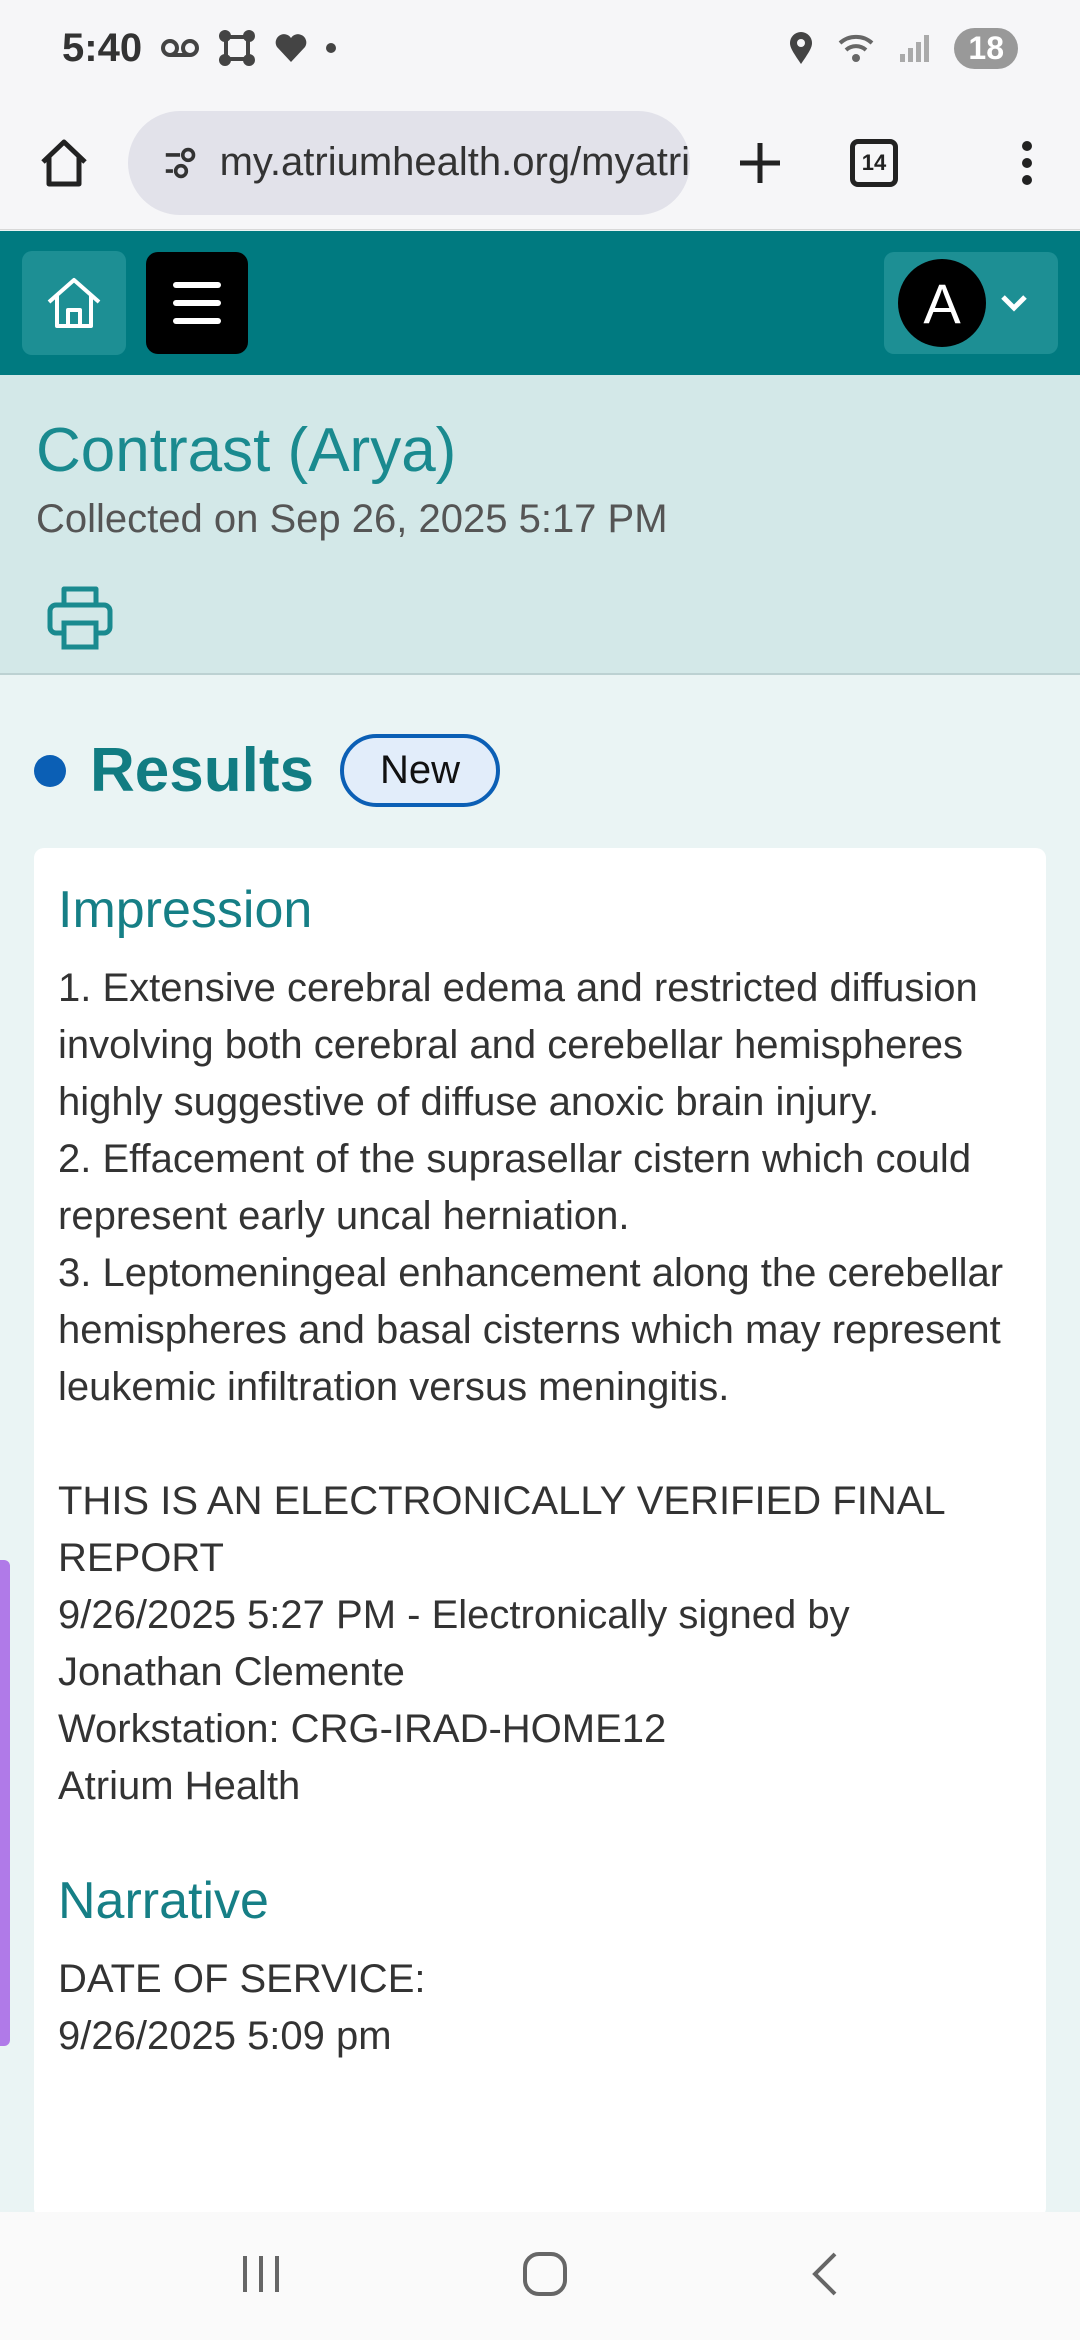 This screenshot has width=1080, height=2340. I want to click on browser-menu-button, so click(1027, 162).